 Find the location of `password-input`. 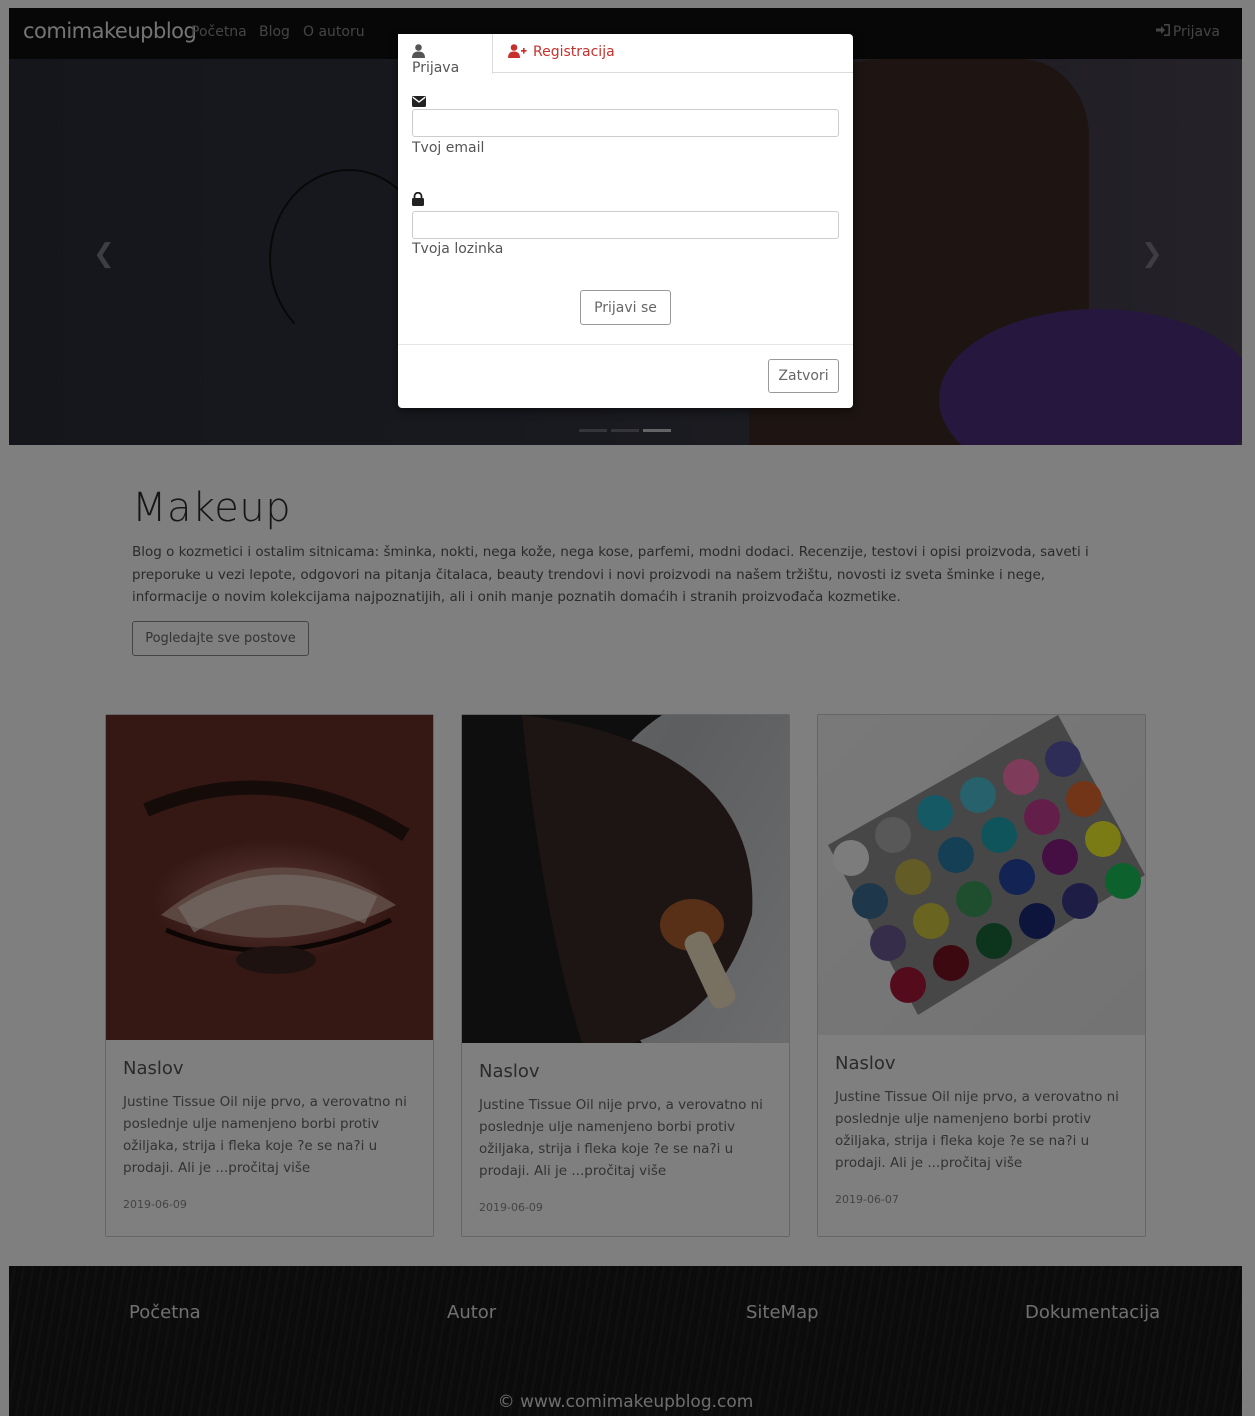

password-input is located at coordinates (625, 225).